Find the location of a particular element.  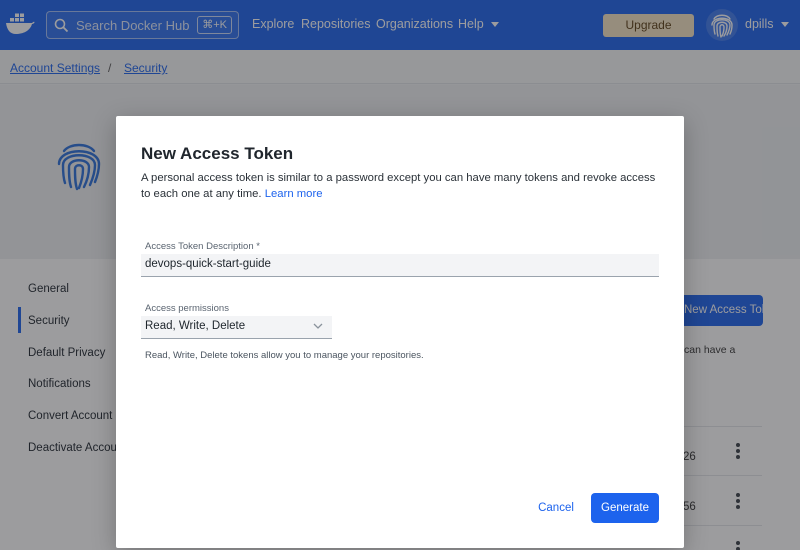

cancel-button: Cancel is located at coordinates (556, 508).